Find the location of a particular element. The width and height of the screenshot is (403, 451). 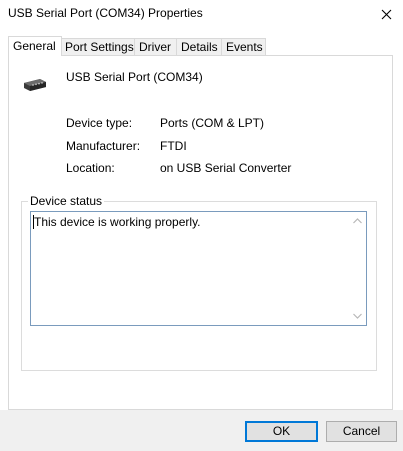

status-scrollbar is located at coordinates (357, 268).